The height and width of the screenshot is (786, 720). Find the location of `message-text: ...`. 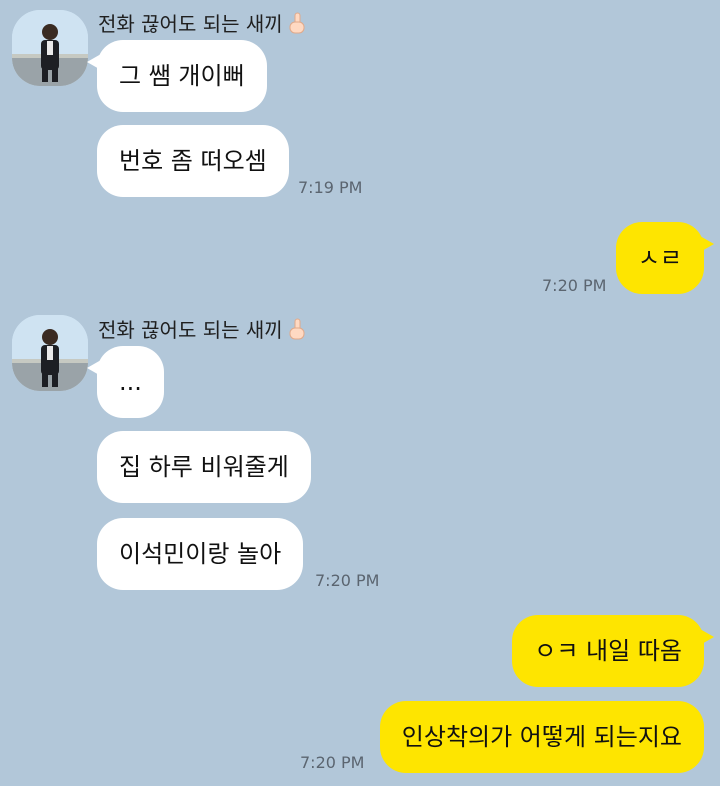

message-text: ... is located at coordinates (130, 382).